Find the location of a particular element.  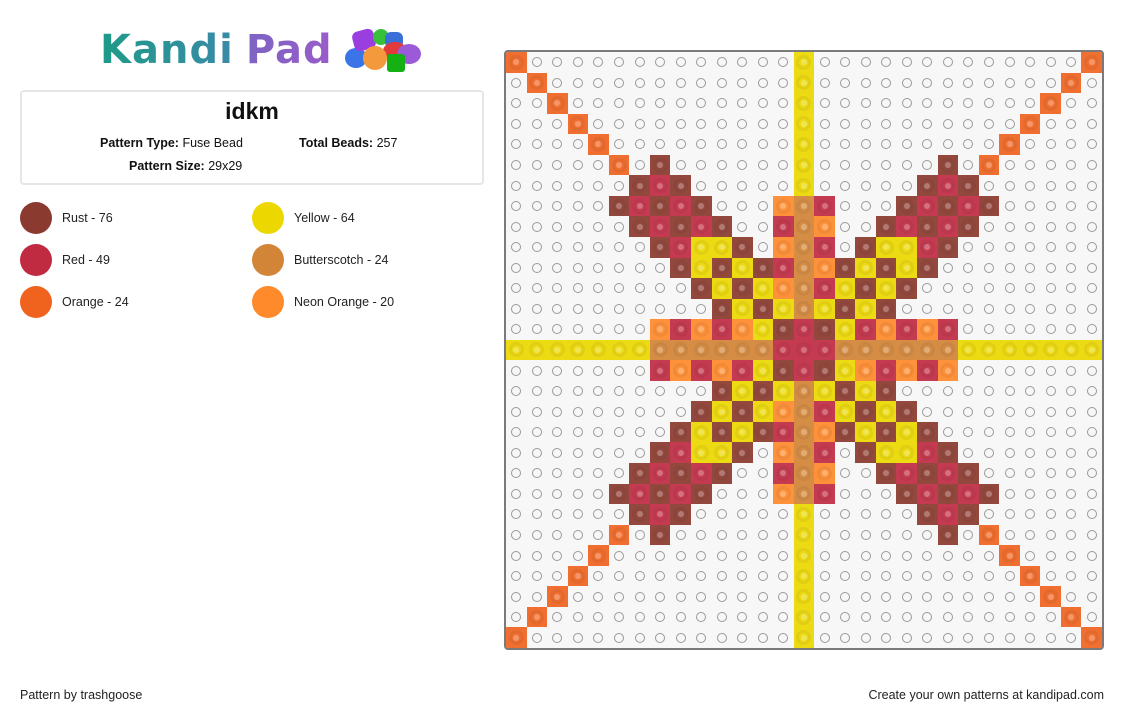

kandi-pad-logo: Kandi Pad is located at coordinates (261, 50).